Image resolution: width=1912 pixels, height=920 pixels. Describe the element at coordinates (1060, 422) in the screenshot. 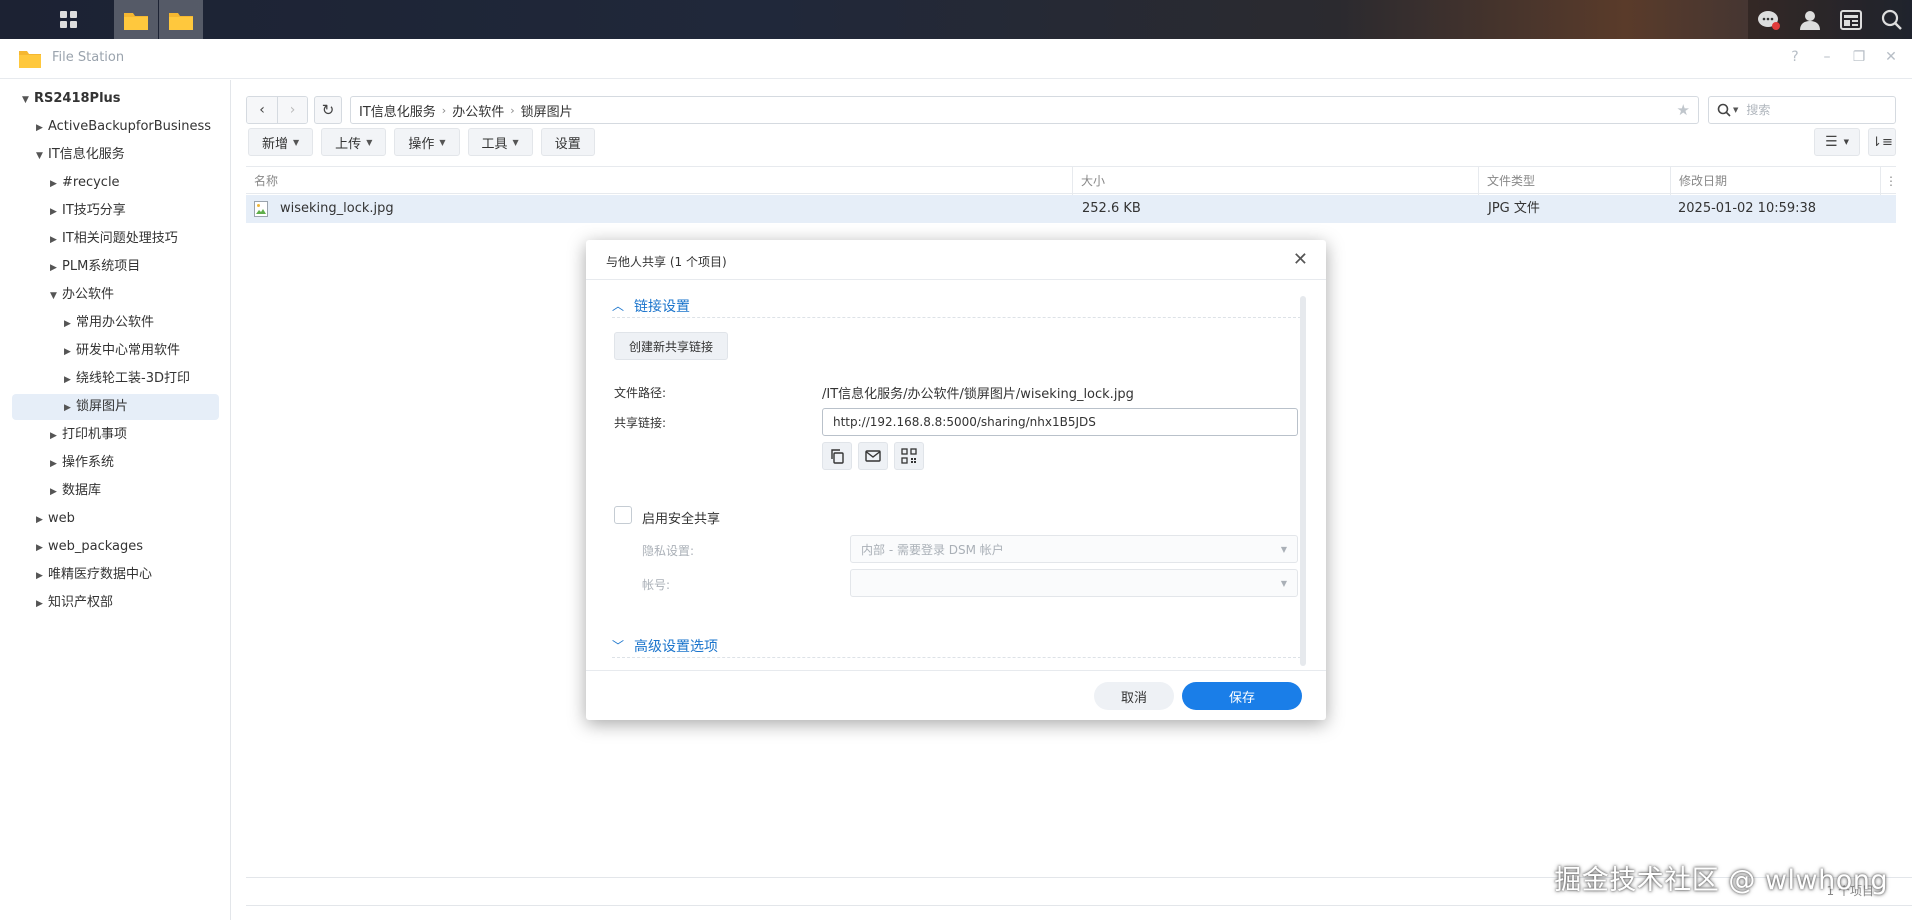

I see `share-link-input` at that location.